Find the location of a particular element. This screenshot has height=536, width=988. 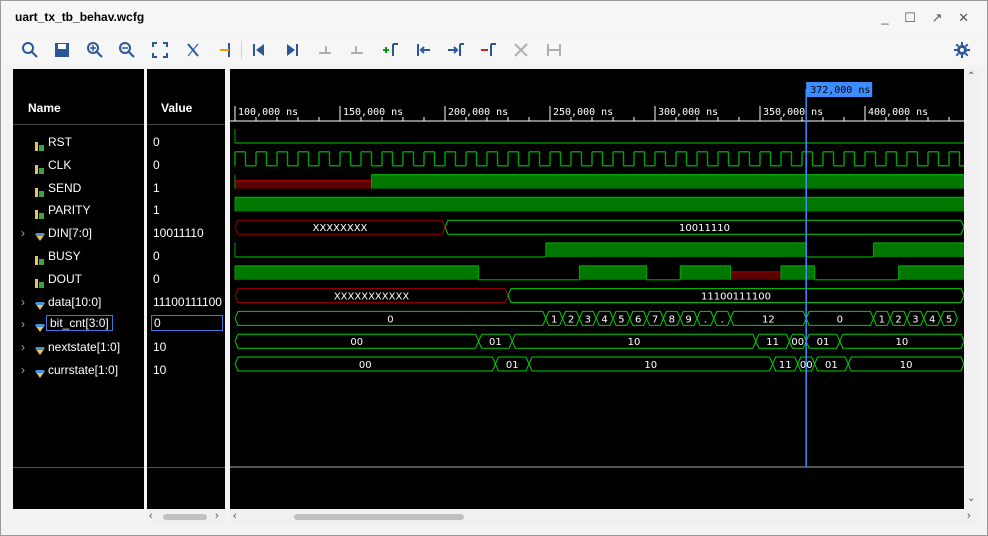

nextstate-label: 00 is located at coordinates (356, 342).